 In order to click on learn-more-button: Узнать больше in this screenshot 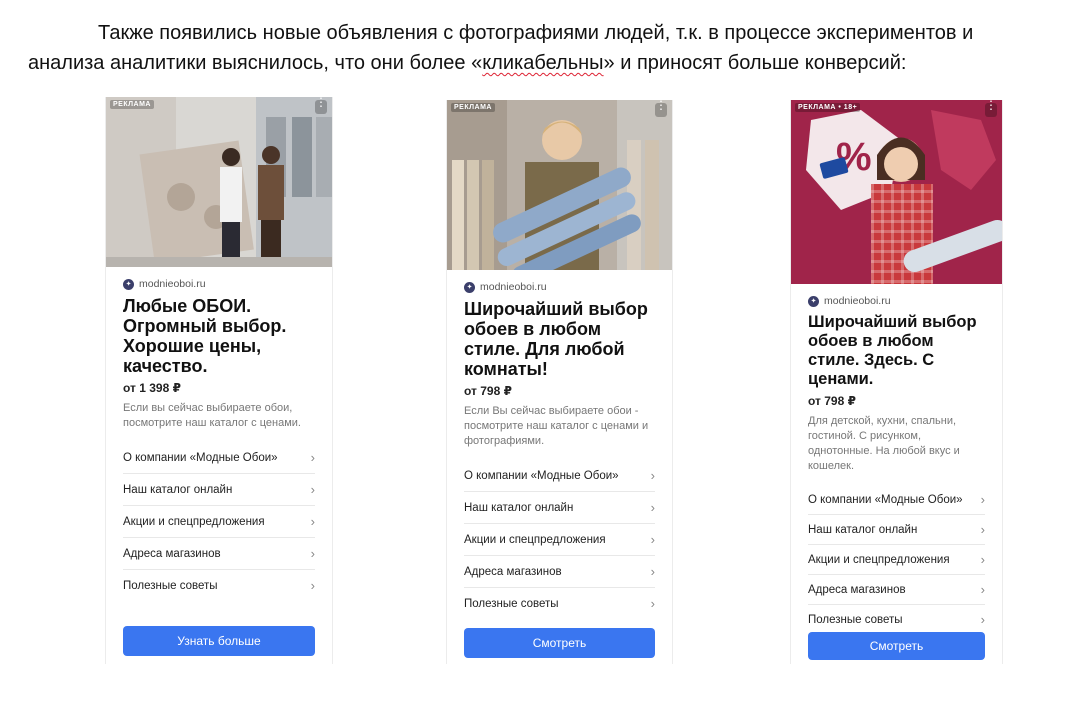, I will do `click(219, 641)`.